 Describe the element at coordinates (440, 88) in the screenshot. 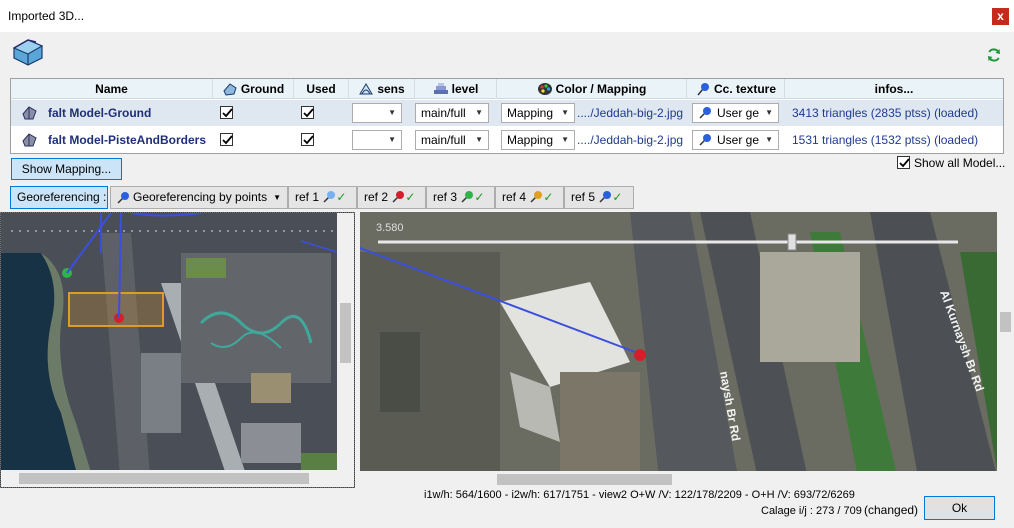

I see `level-icon` at that location.